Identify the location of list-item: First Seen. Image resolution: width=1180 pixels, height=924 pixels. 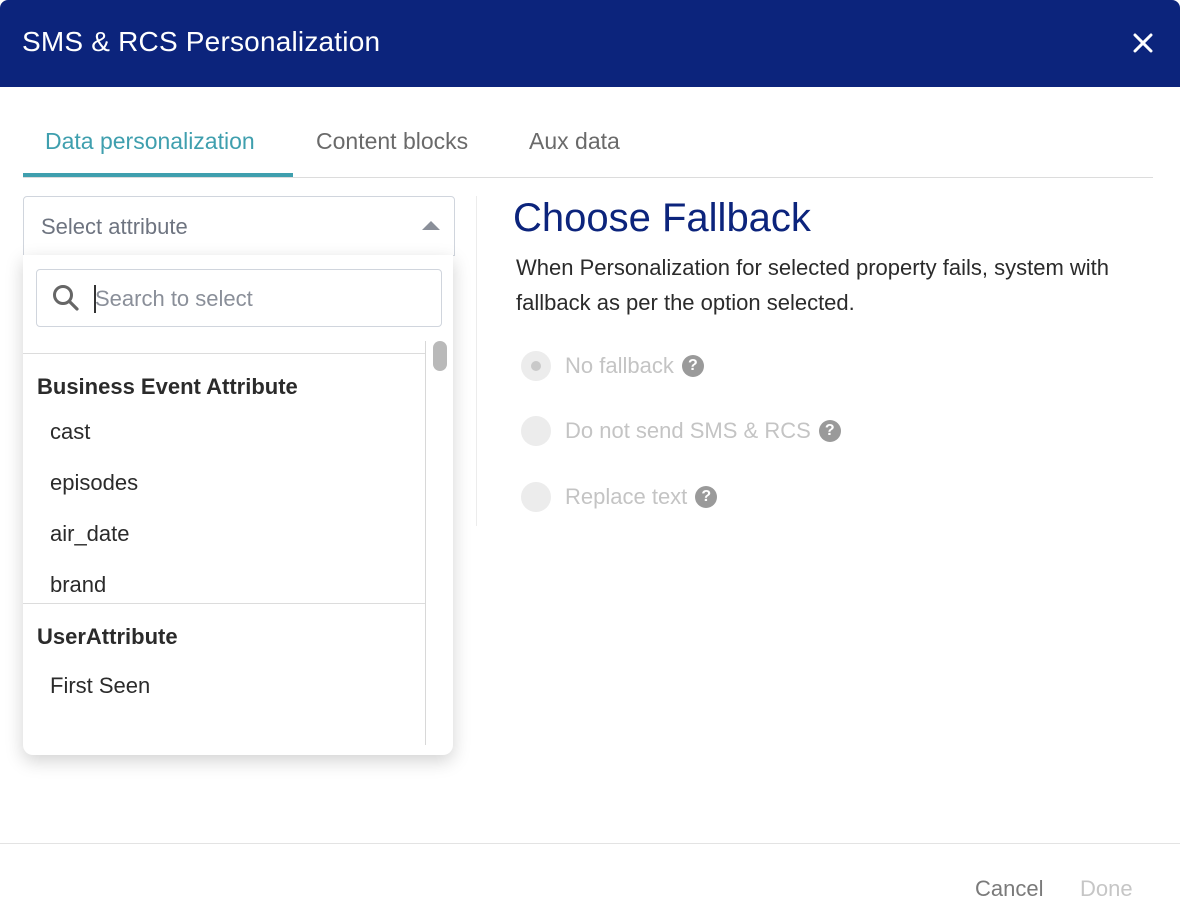
(224, 685).